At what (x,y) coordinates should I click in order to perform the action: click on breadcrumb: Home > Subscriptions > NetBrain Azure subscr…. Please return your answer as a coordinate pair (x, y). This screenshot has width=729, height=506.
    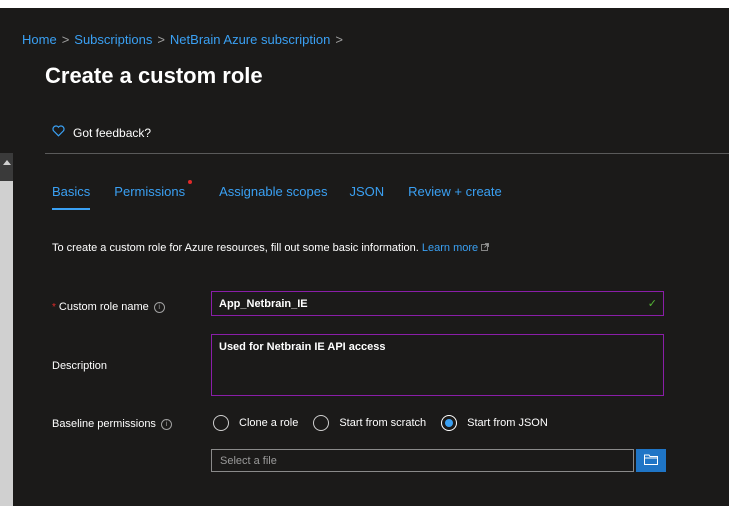
    Looking at the image, I should click on (185, 39).